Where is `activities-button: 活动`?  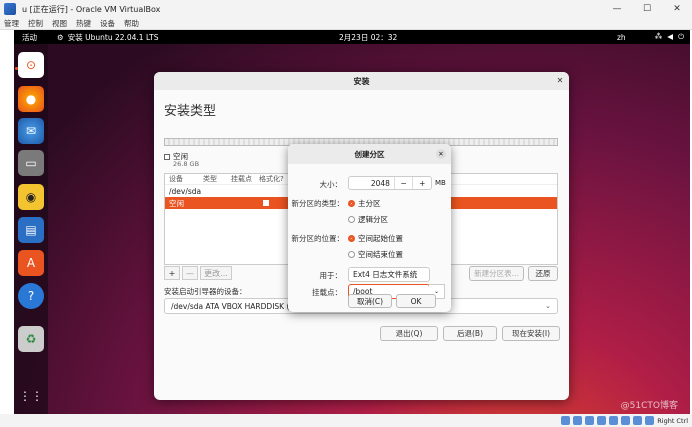
activities-button: 活动 is located at coordinates (29, 37).